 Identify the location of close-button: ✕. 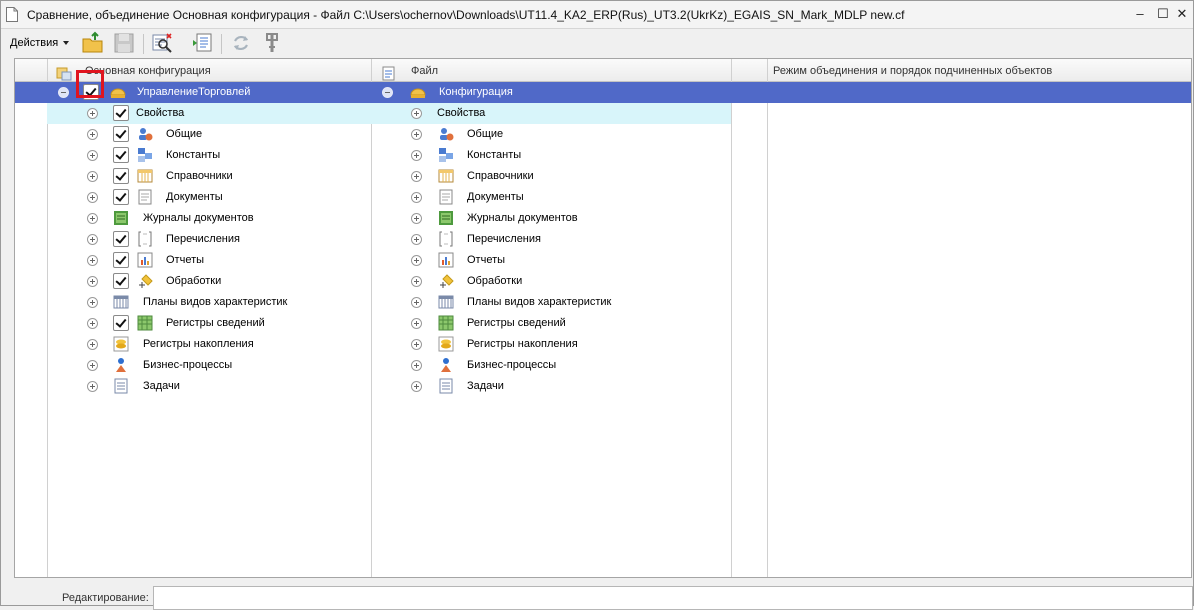
(1182, 14).